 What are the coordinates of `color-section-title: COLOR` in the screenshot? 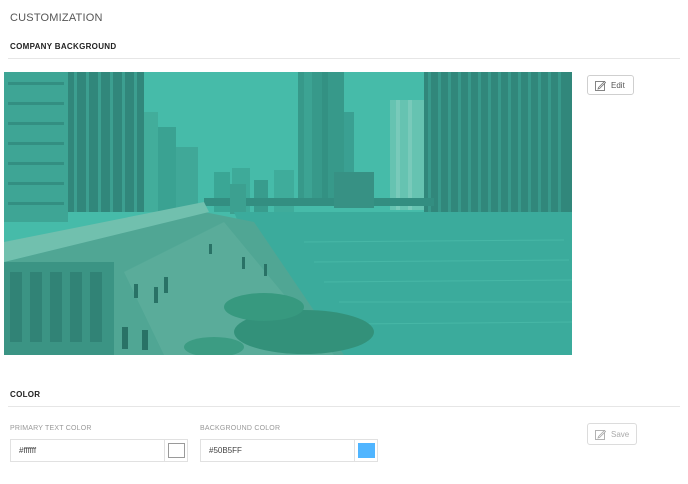 It's located at (25, 394).